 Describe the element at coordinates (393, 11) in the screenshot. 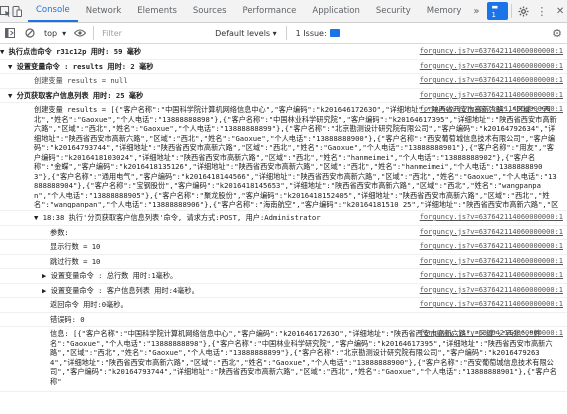

I see `tab-security: Security` at that location.